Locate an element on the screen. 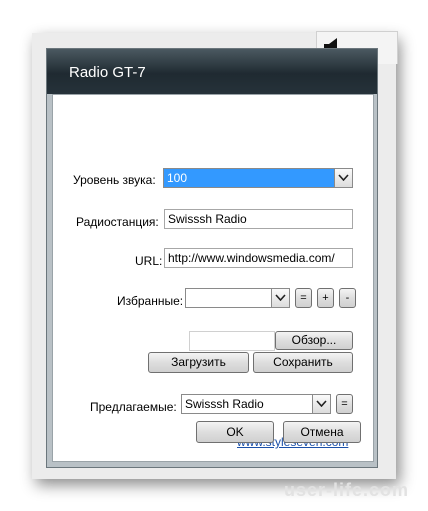  cancel-button: Отмена is located at coordinates (322, 432).